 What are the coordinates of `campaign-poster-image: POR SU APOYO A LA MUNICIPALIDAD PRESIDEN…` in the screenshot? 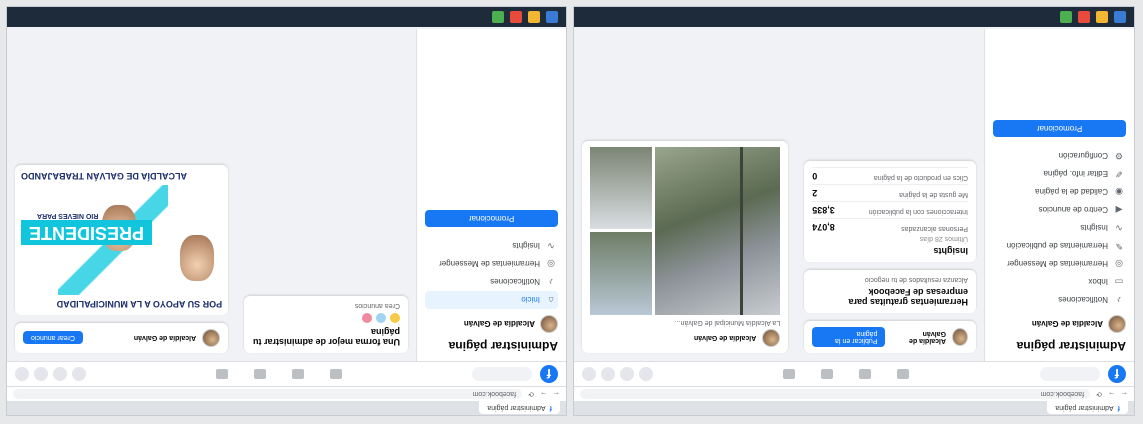 It's located at (122, 240).